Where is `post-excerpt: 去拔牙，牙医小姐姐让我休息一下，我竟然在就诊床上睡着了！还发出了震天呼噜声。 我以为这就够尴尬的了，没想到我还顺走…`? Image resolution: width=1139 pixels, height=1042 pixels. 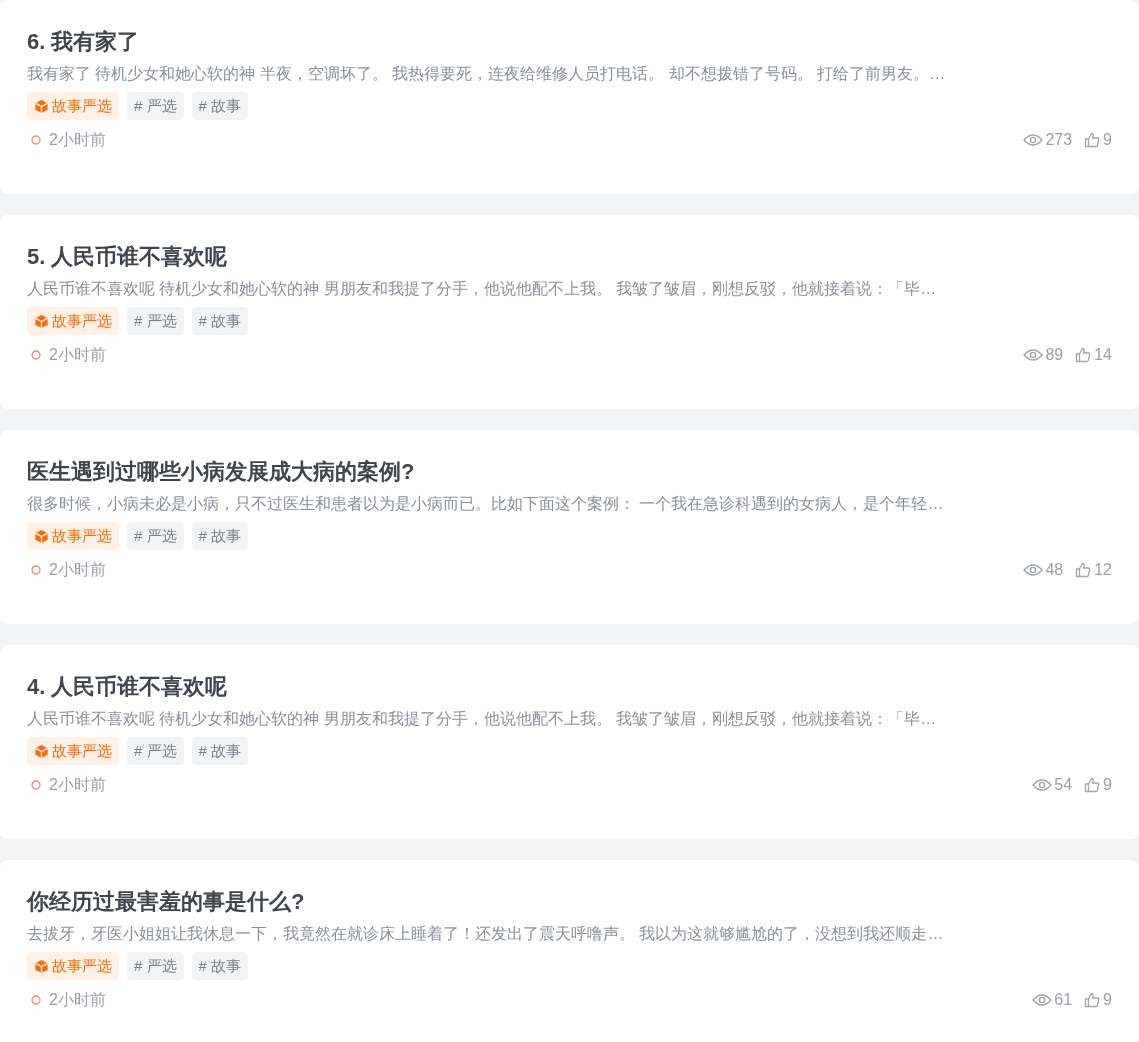
post-excerpt: 去拔牙，牙医小姐姐让我休息一下，我竟然在就诊床上睡着了！还发出了震天呼噜声。 我以为这就够尴尬的了，没想到我还顺走… is located at coordinates (486, 934).